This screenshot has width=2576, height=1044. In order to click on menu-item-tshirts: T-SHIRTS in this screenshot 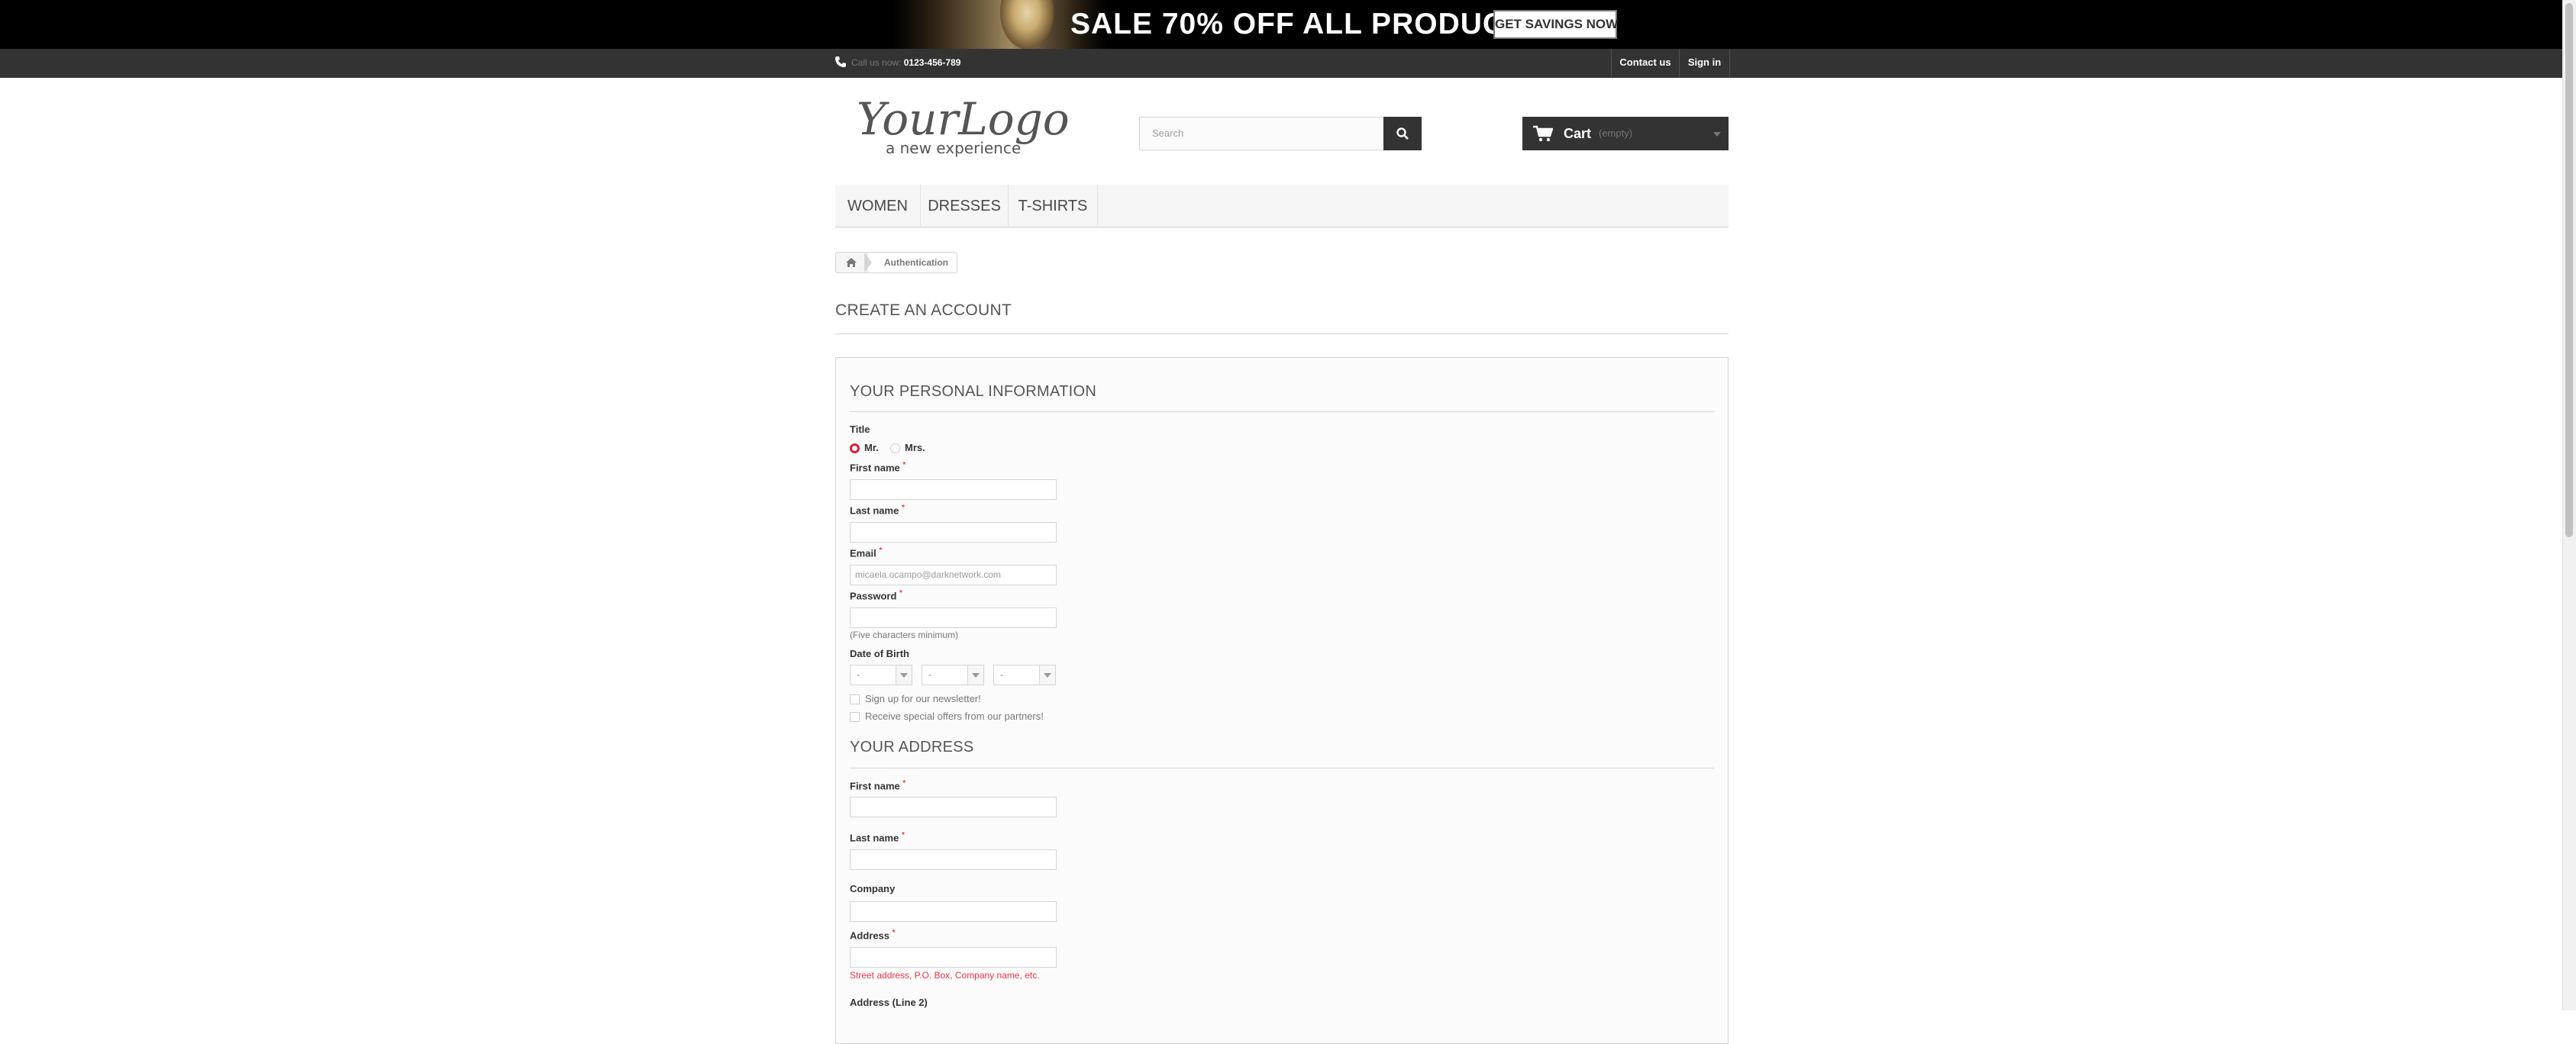, I will do `click(1053, 206)`.